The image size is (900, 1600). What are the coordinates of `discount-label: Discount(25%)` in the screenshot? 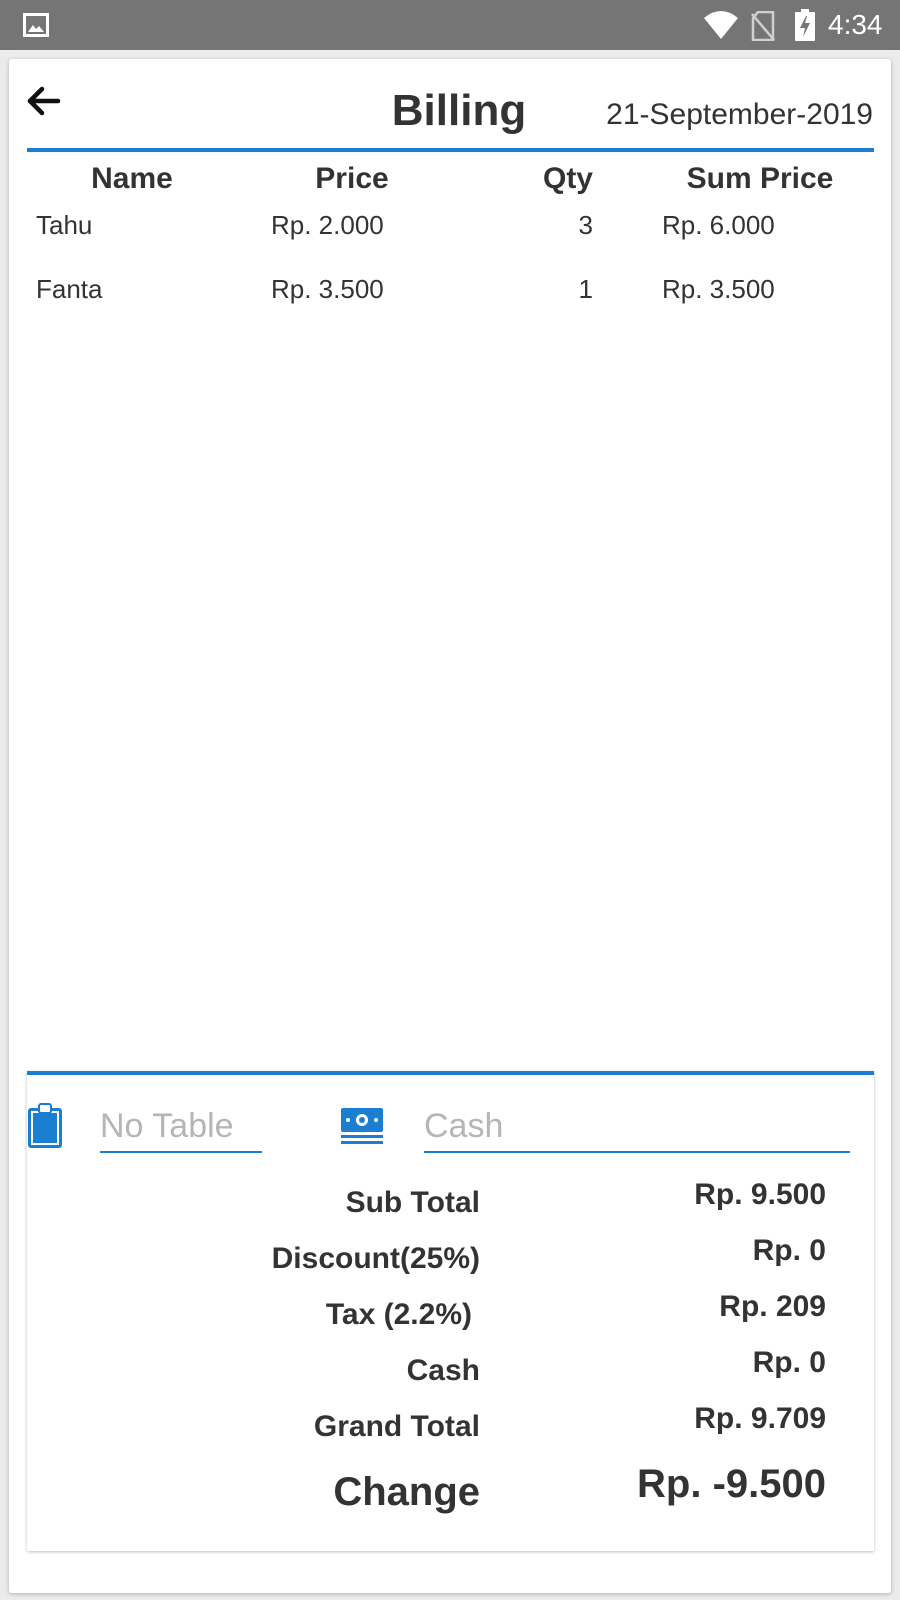 It's located at (375, 1258).